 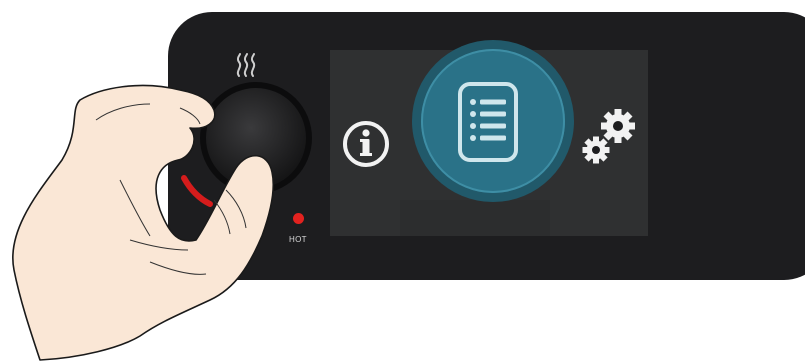 I want to click on rotary-knob, so click(x=248, y=160).